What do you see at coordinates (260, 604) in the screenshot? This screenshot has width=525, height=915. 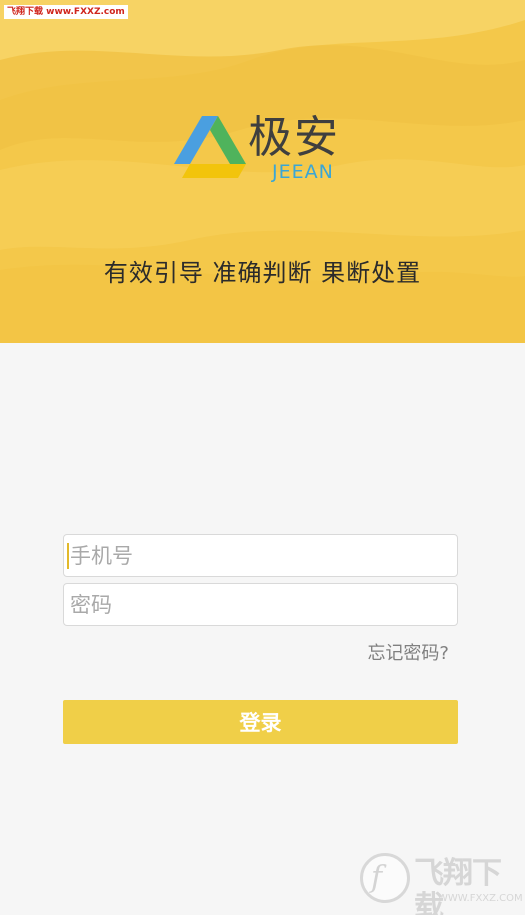 I see `password-input` at bounding box center [260, 604].